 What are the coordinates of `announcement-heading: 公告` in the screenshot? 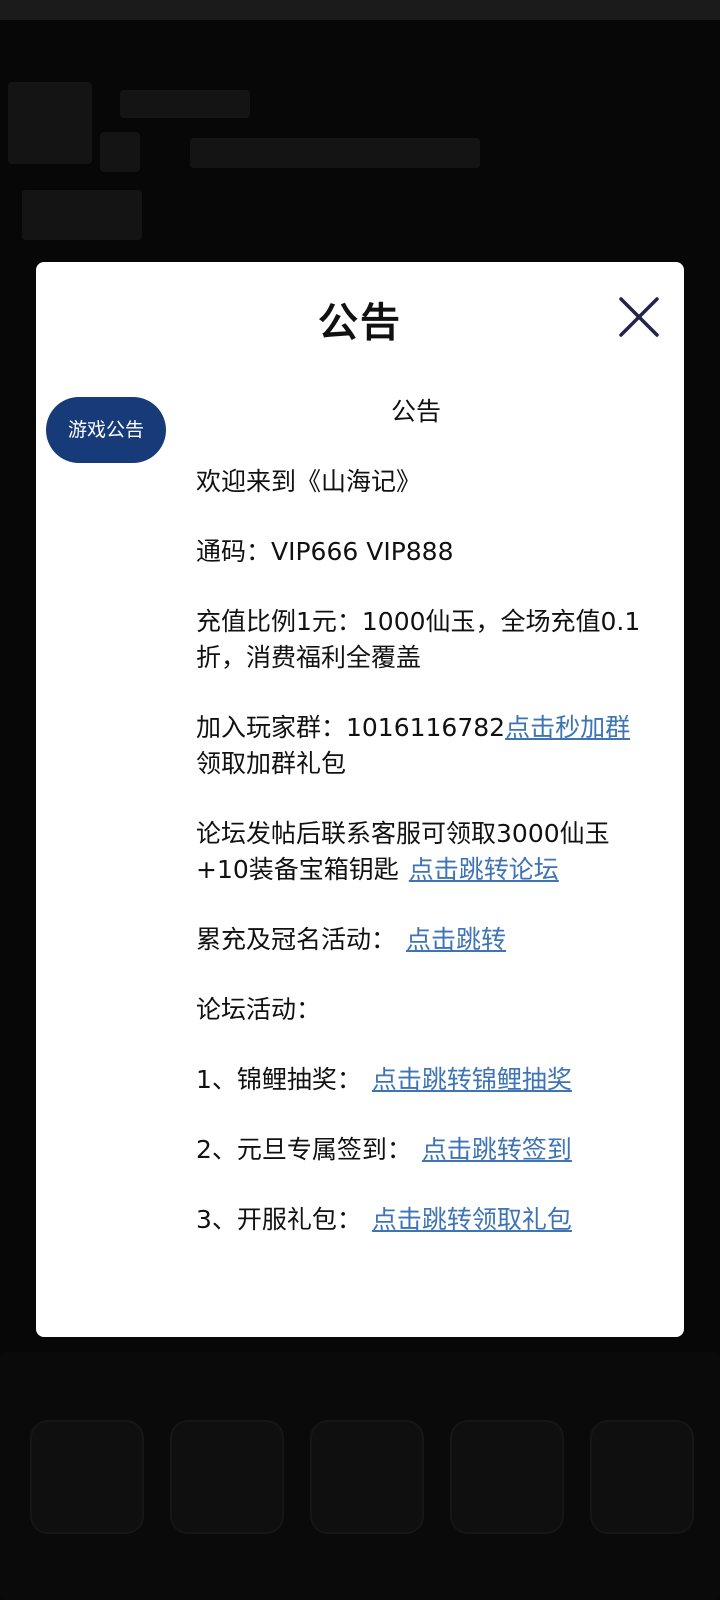 It's located at (415, 411).